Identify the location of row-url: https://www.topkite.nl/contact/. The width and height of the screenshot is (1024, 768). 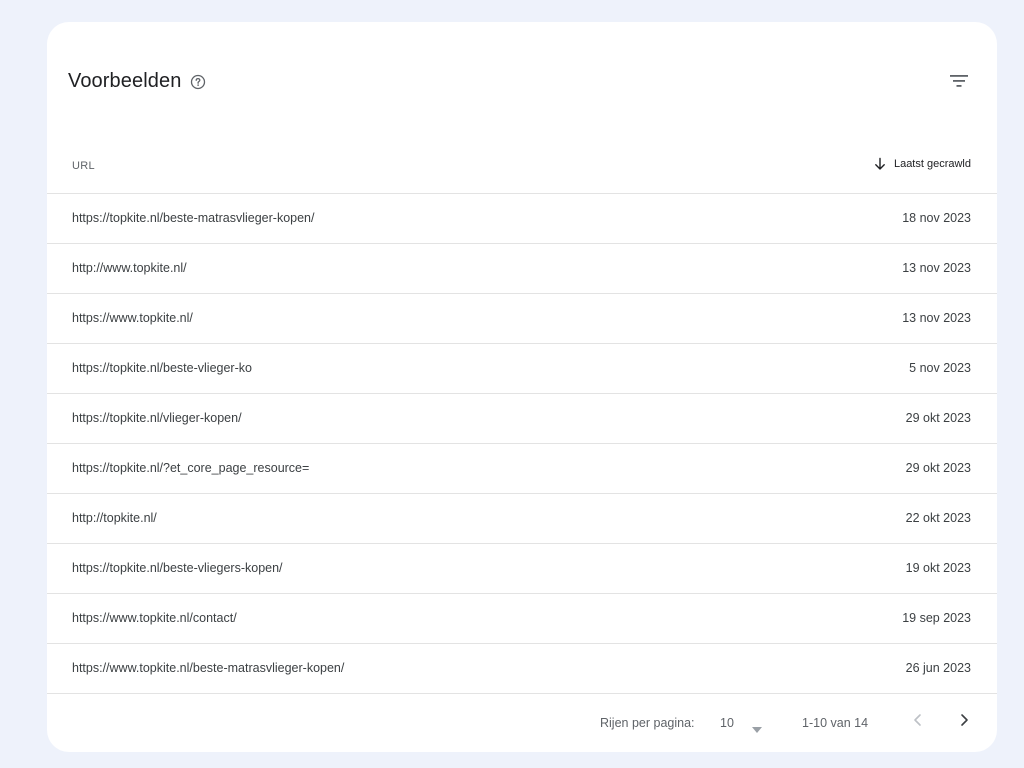
(154, 618).